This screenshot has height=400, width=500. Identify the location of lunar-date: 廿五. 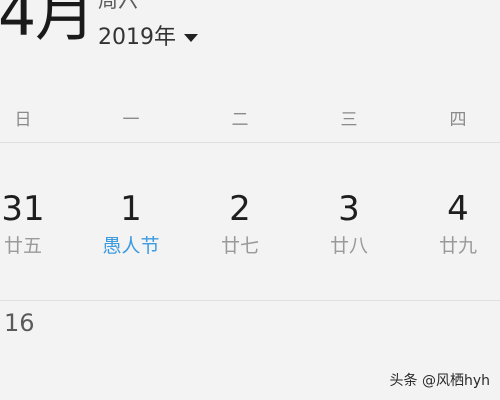
(22, 246).